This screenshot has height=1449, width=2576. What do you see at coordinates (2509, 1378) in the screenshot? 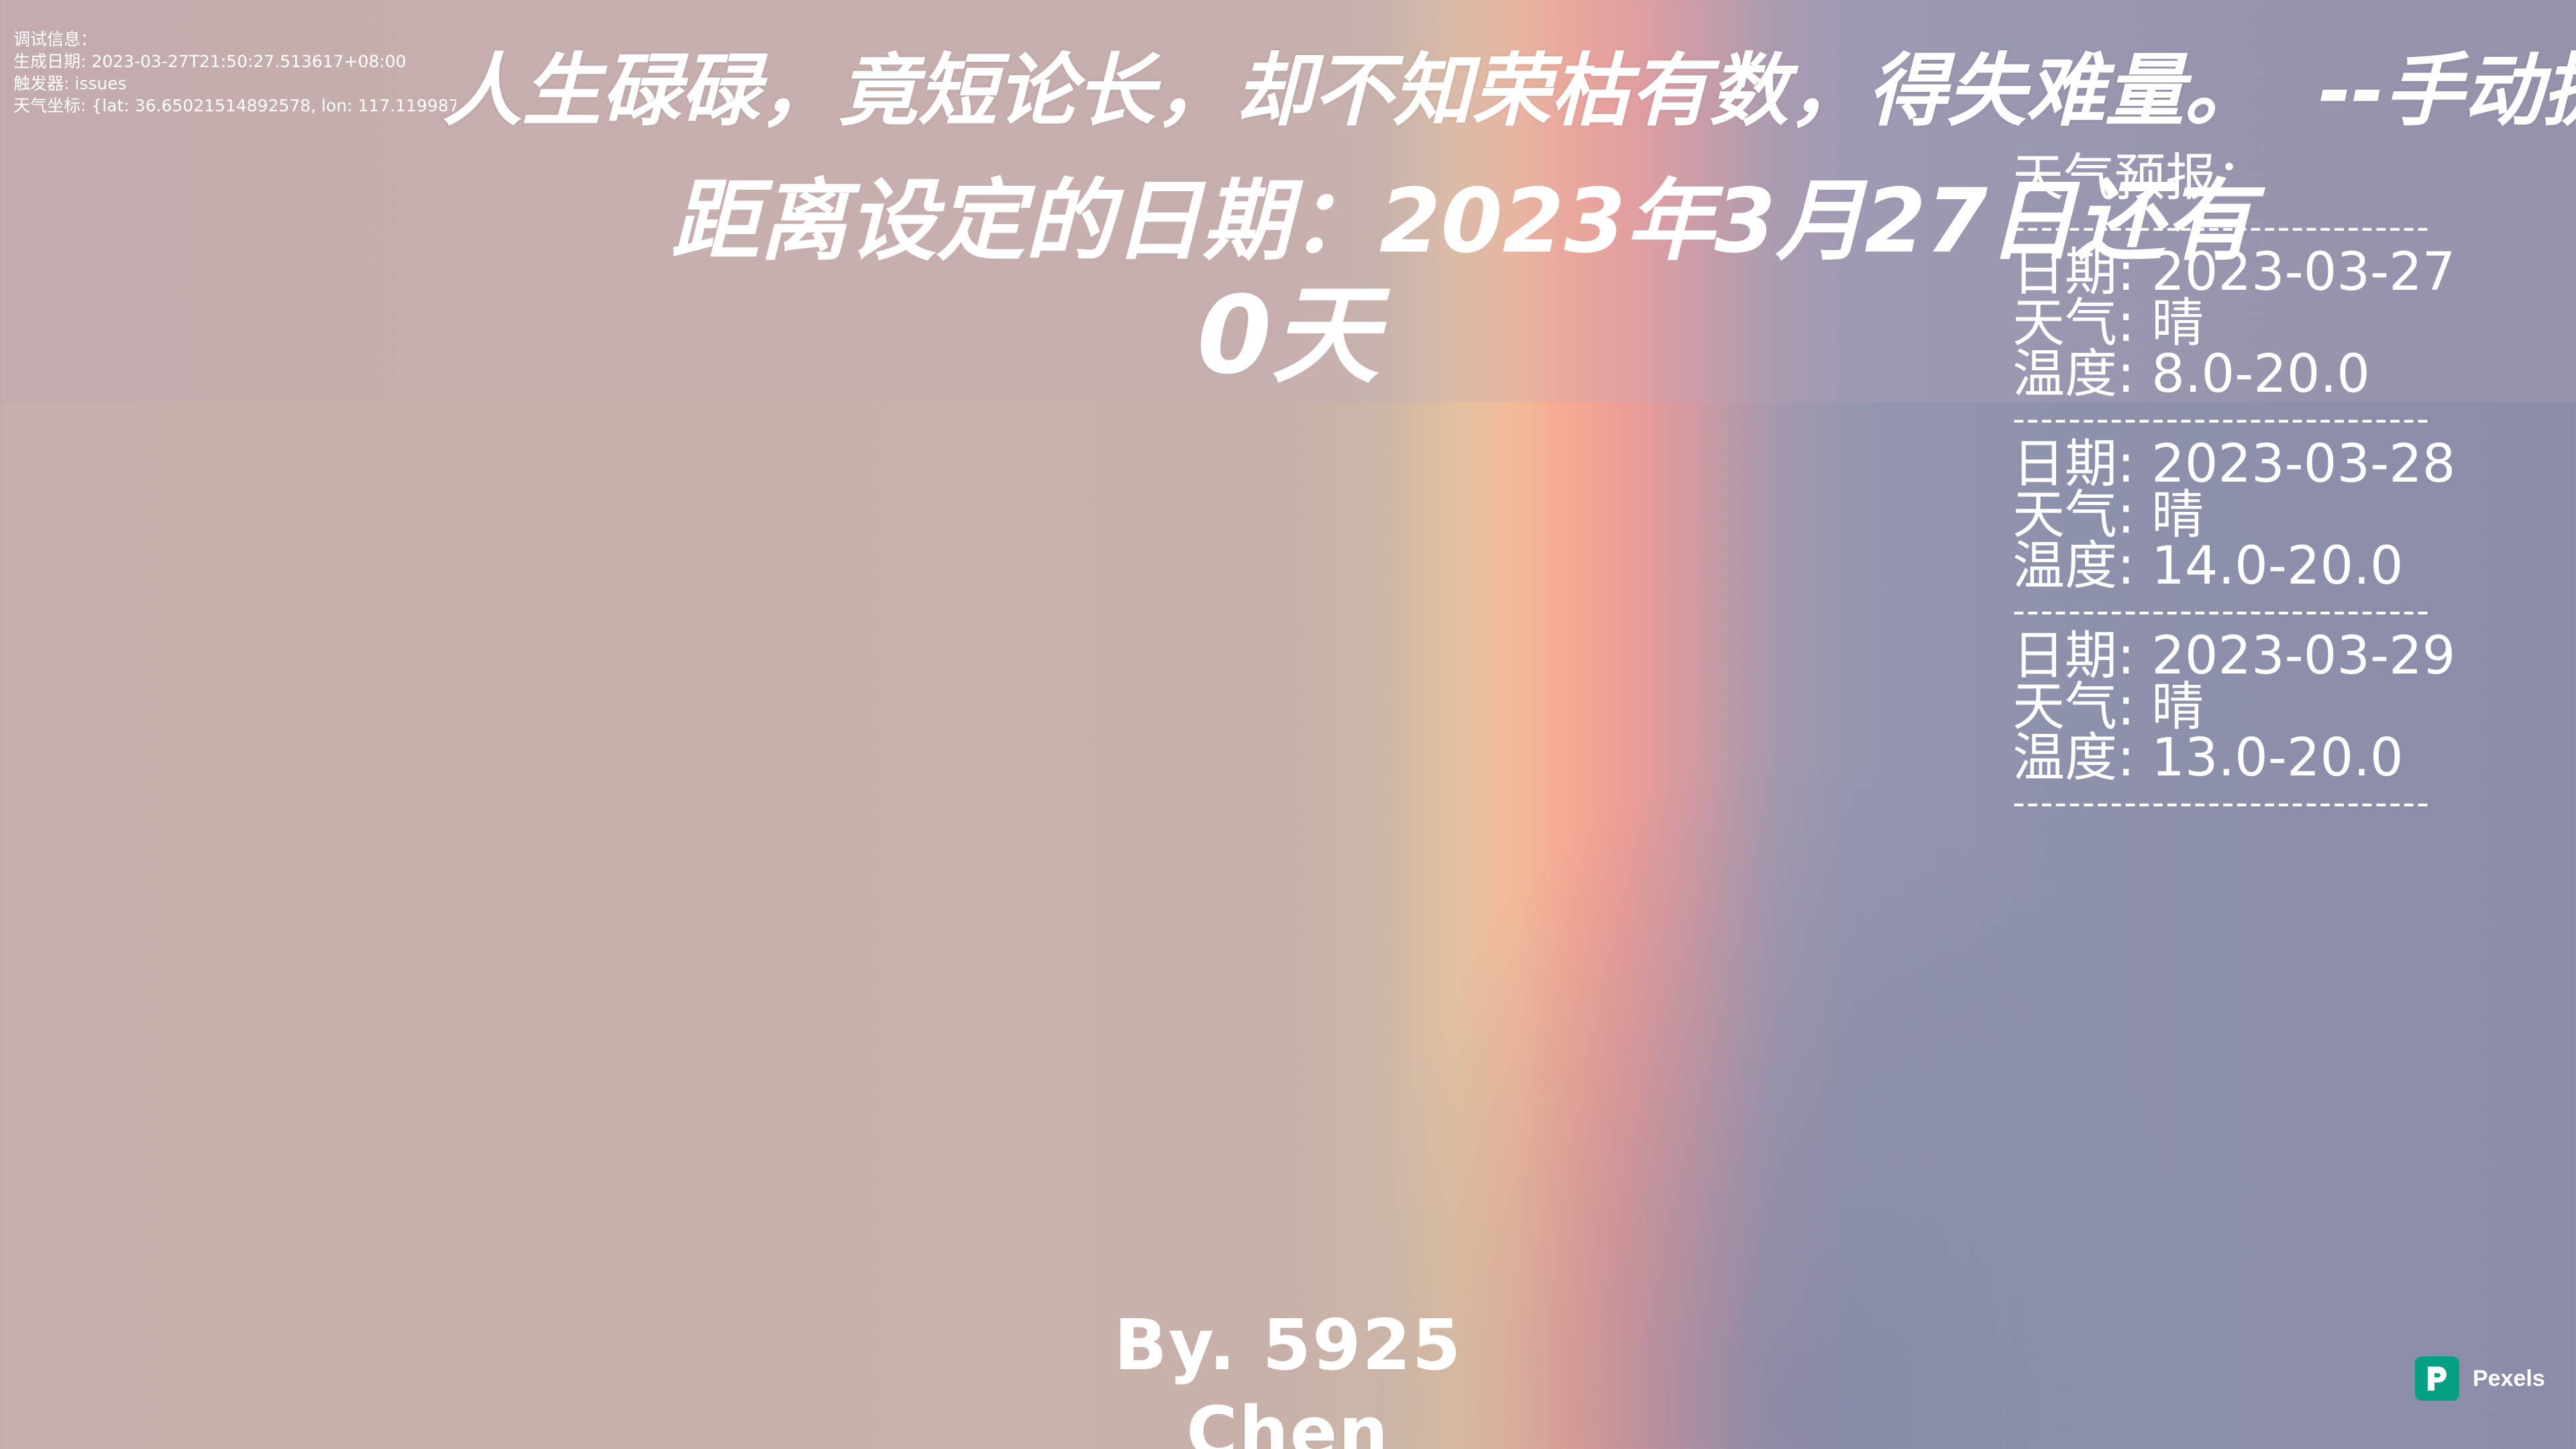
I see `pexels-label: Pexels` at bounding box center [2509, 1378].